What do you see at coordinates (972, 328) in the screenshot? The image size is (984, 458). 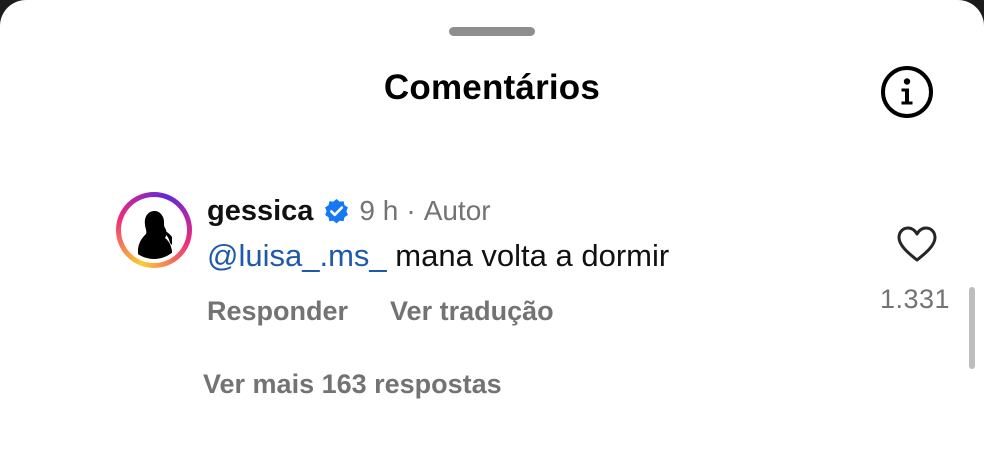 I see `scrollbar` at bounding box center [972, 328].